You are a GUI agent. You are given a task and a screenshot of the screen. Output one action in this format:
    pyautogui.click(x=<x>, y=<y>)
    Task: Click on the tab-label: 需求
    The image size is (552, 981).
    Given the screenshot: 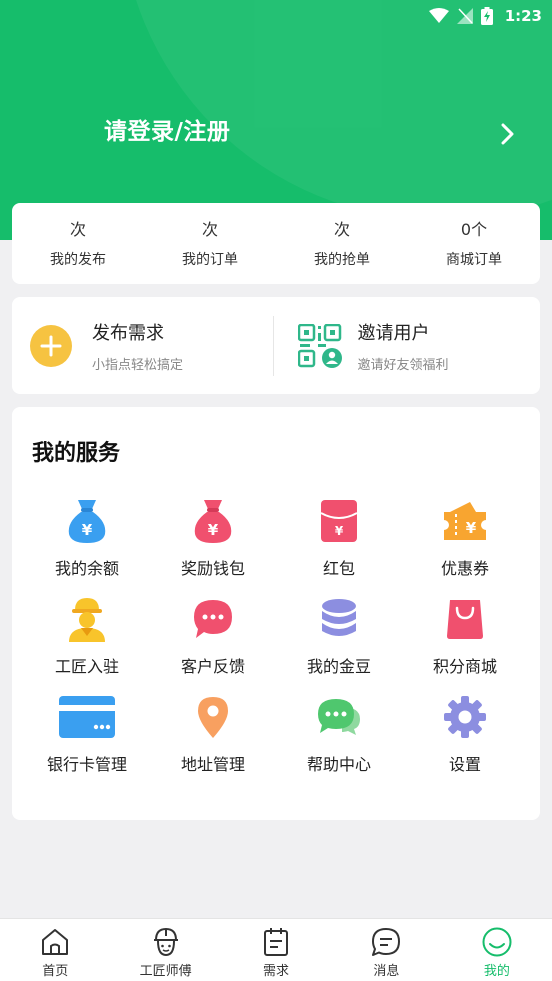 What is the action you would take?
    pyautogui.click(x=276, y=971)
    